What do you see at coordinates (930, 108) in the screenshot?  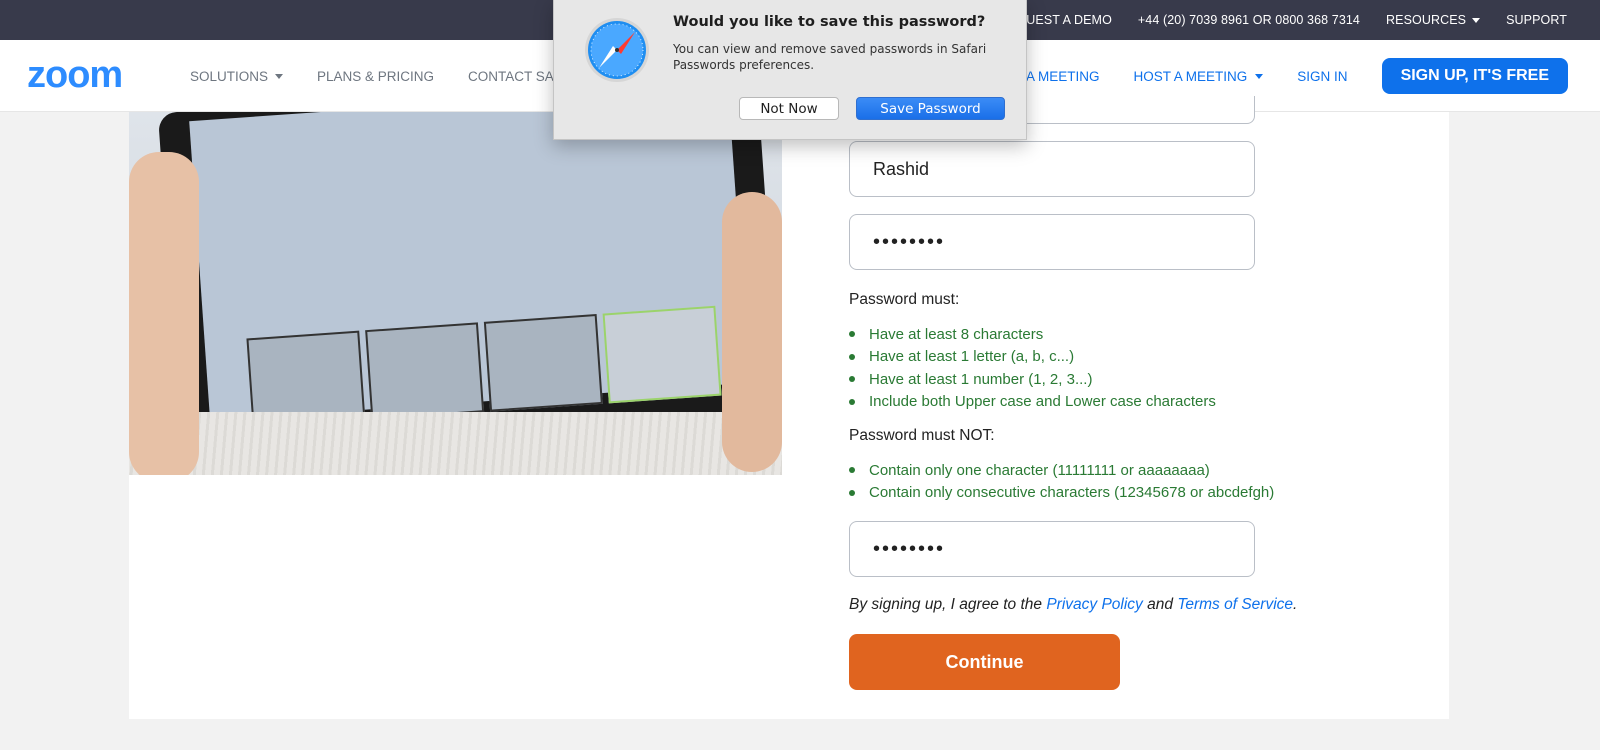 I see `save-password-button: Save Password` at bounding box center [930, 108].